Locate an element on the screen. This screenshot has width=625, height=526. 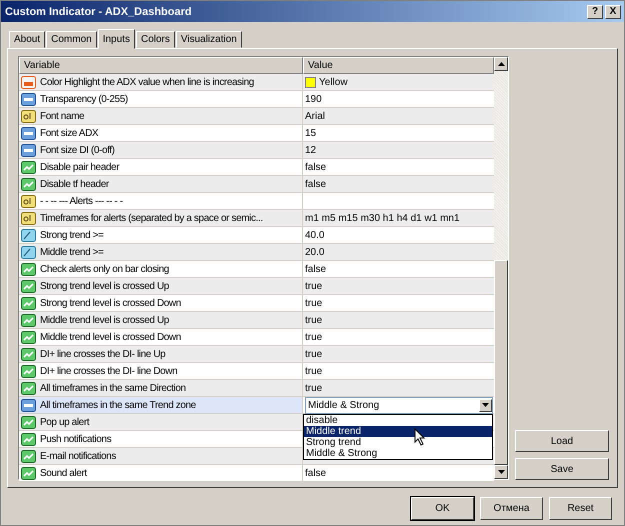
variable-cell: DI+ line crosses the DI- line Up is located at coordinates (161, 354).